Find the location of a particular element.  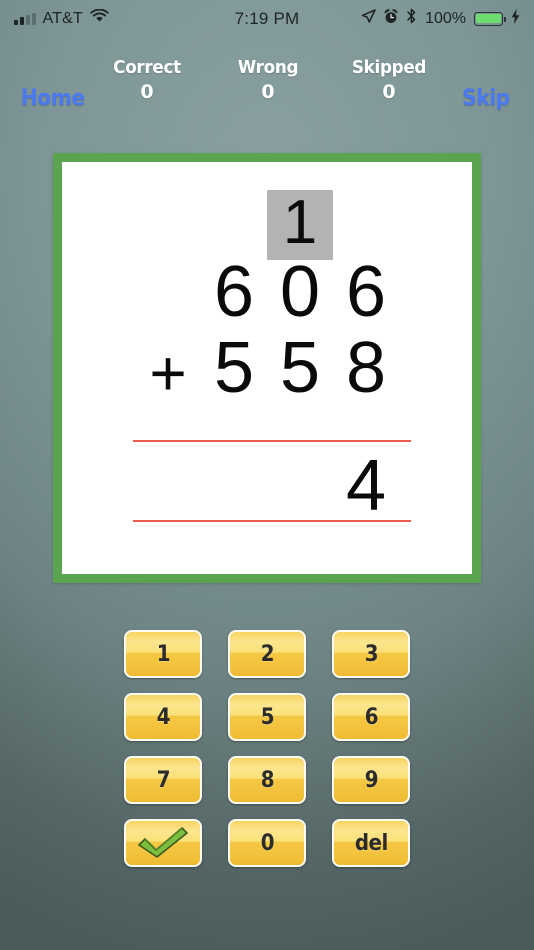

key-submit-check is located at coordinates (163, 843).